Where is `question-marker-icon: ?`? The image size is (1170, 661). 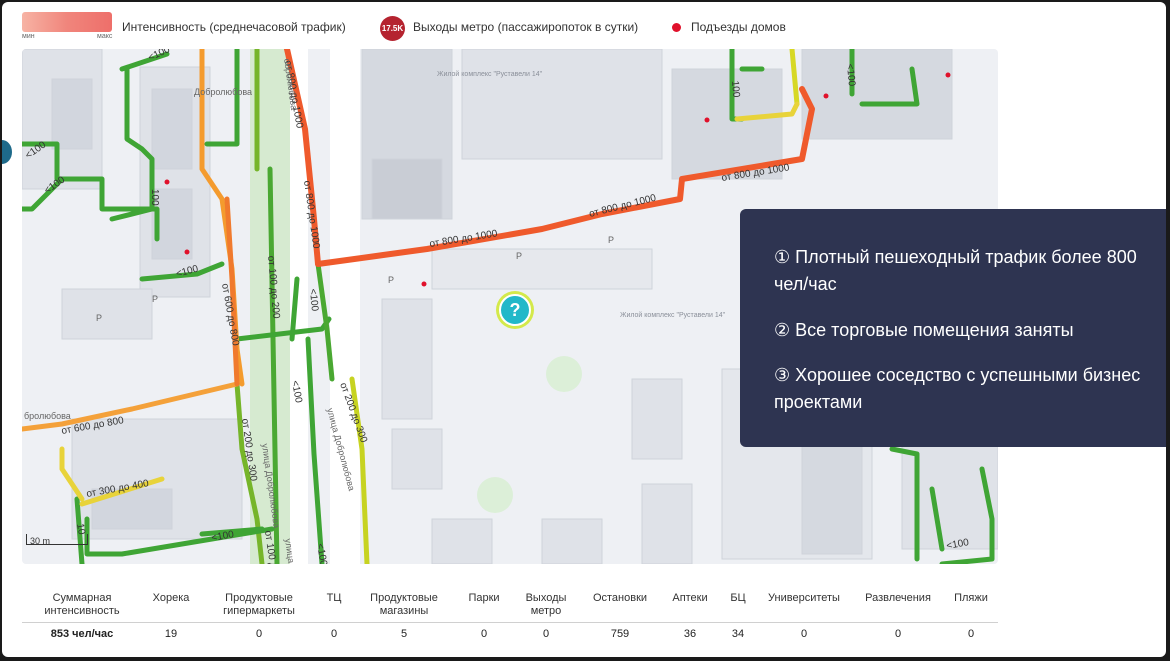 question-marker-icon: ? is located at coordinates (515, 310).